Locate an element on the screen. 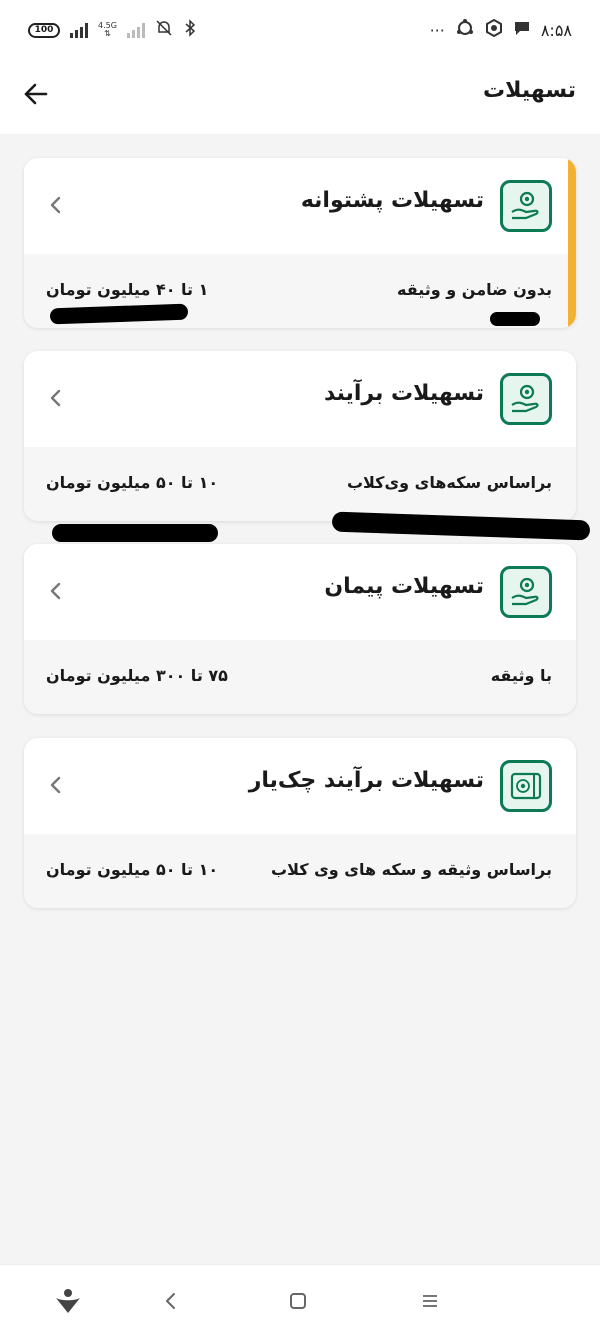 The width and height of the screenshot is (600, 1334). page-title: تسهیلات is located at coordinates (529, 90).